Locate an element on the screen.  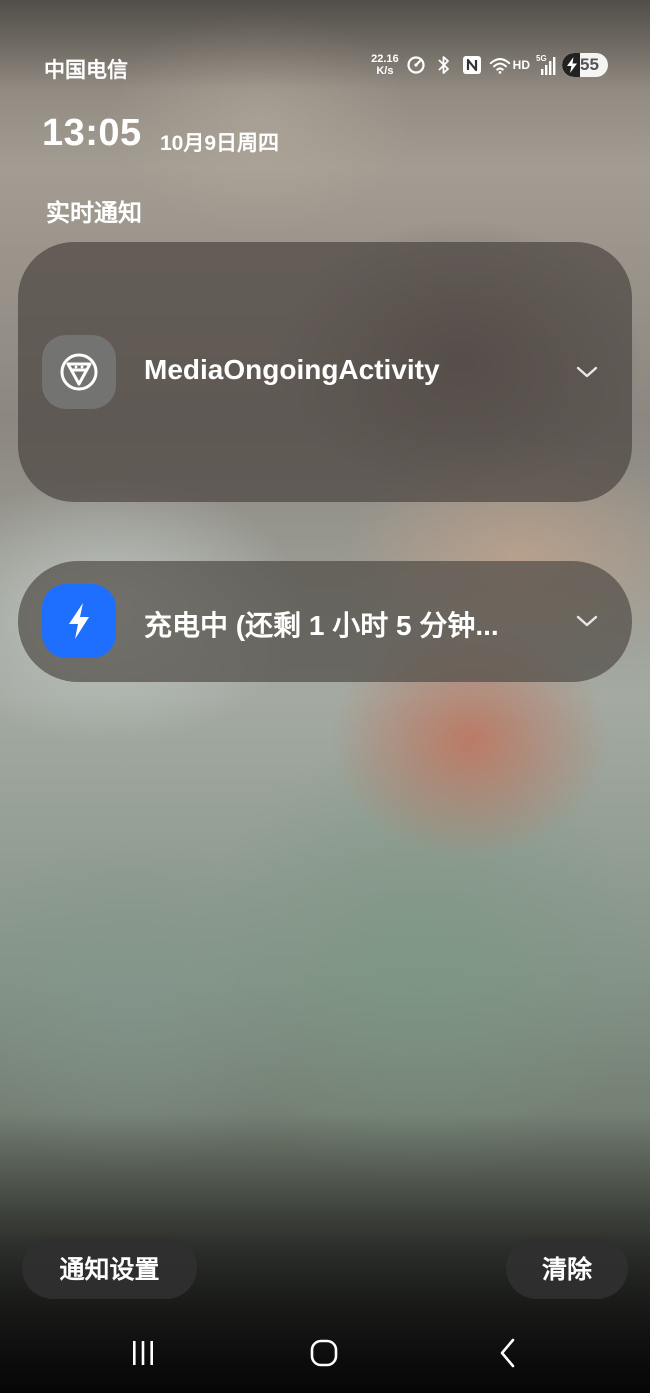
notification-settings-button: 通知设置 is located at coordinates (109, 1268).